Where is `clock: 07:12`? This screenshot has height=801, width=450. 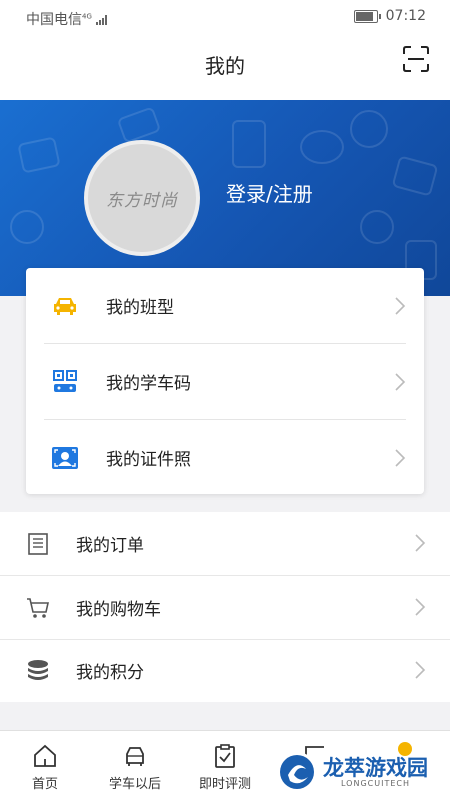 clock: 07:12 is located at coordinates (405, 16).